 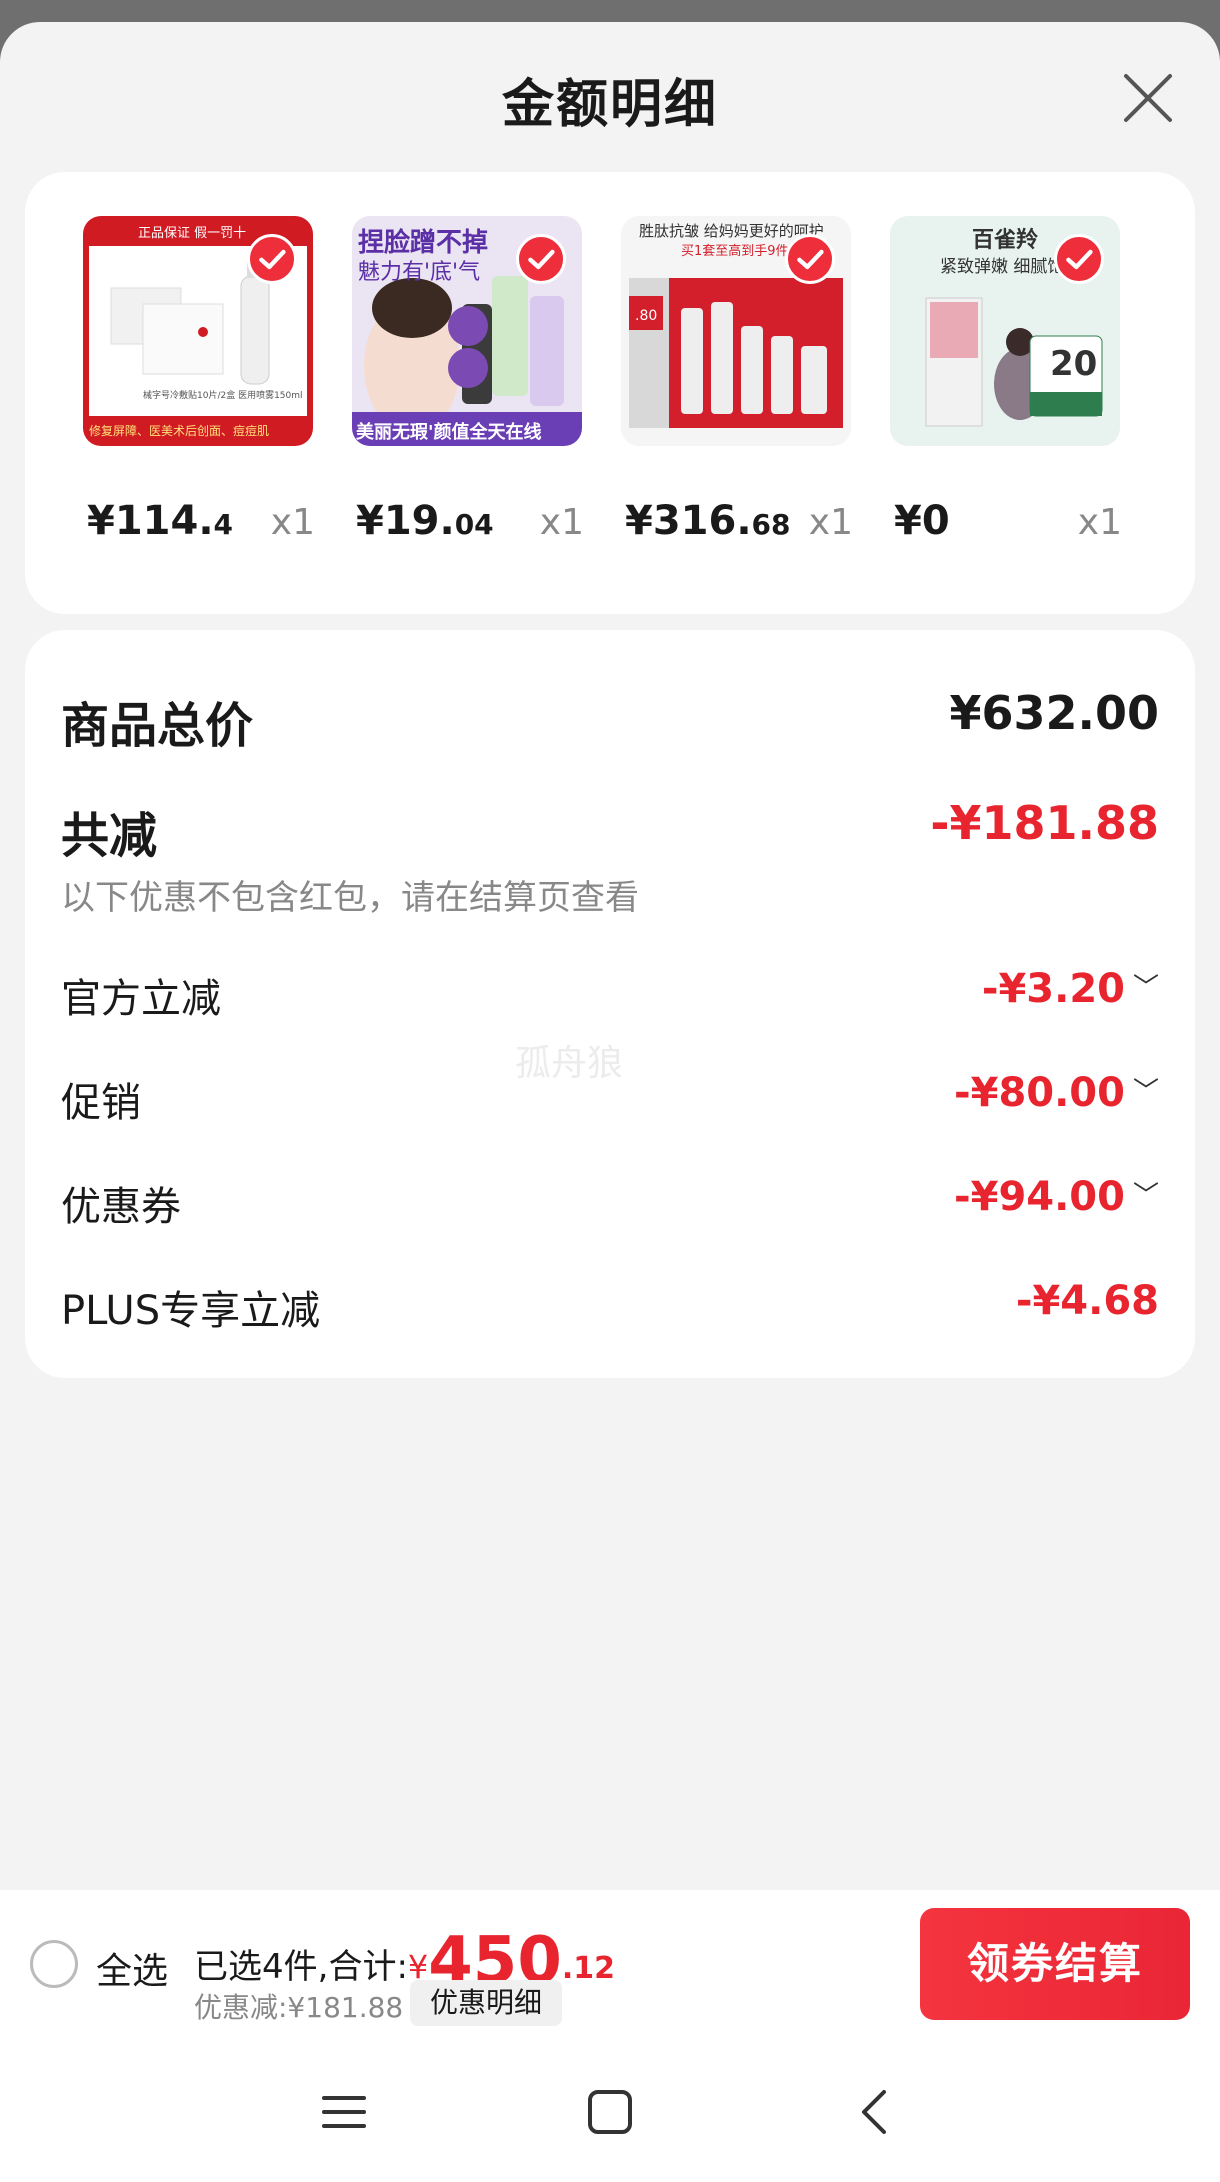 What do you see at coordinates (1074, 364) in the screenshot?
I see `product-badge-text: 20` at bounding box center [1074, 364].